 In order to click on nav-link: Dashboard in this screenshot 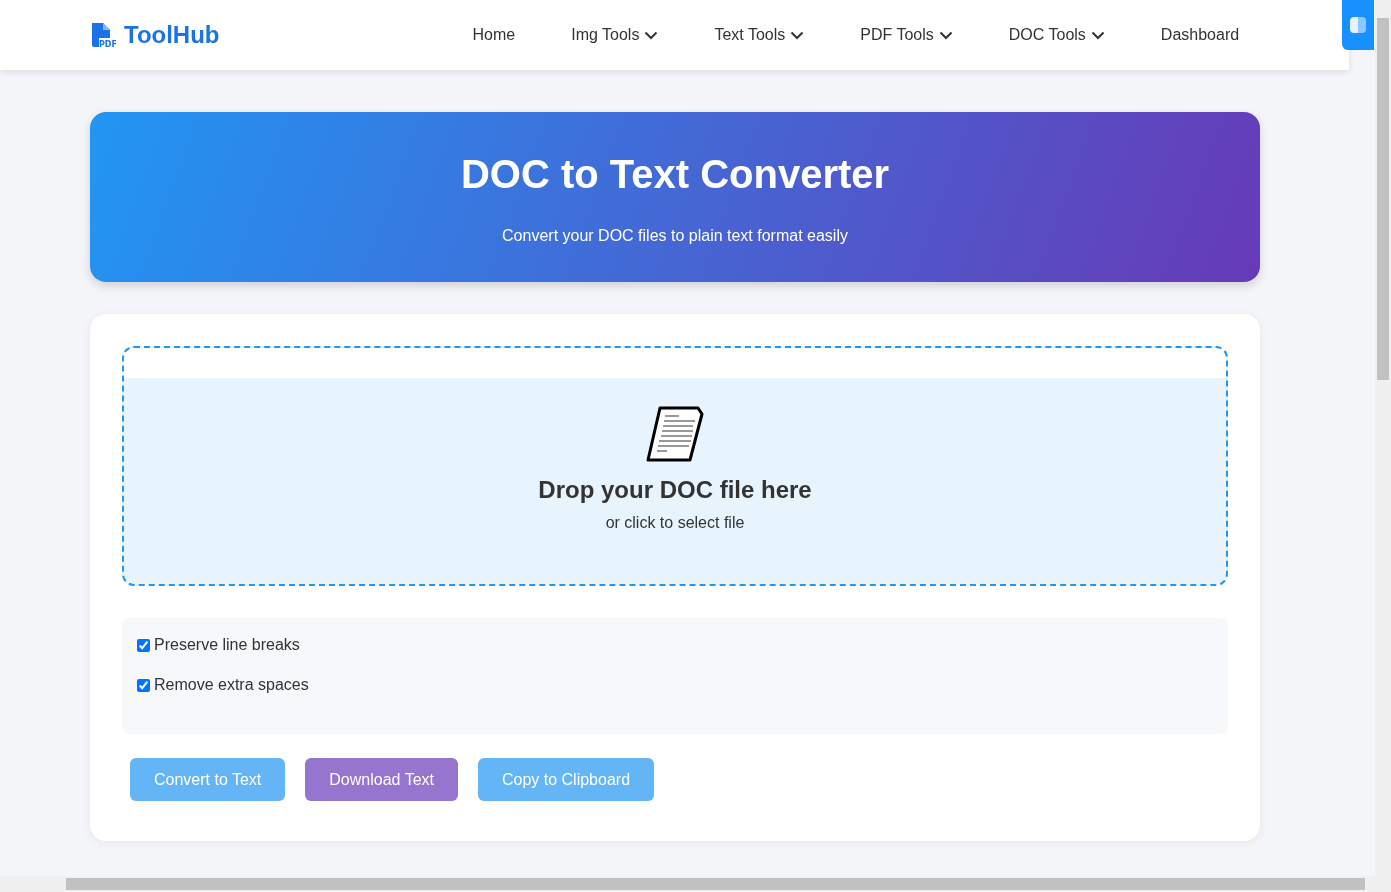, I will do `click(1200, 35)`.